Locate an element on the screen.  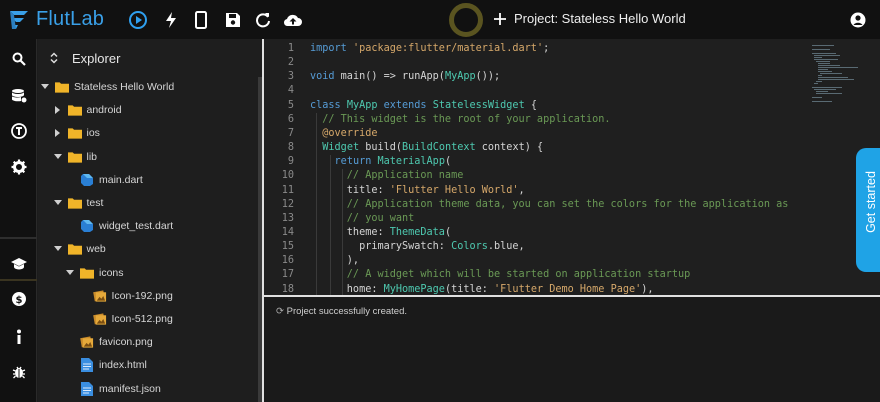
hot-reload-icon is located at coordinates (171, 20).